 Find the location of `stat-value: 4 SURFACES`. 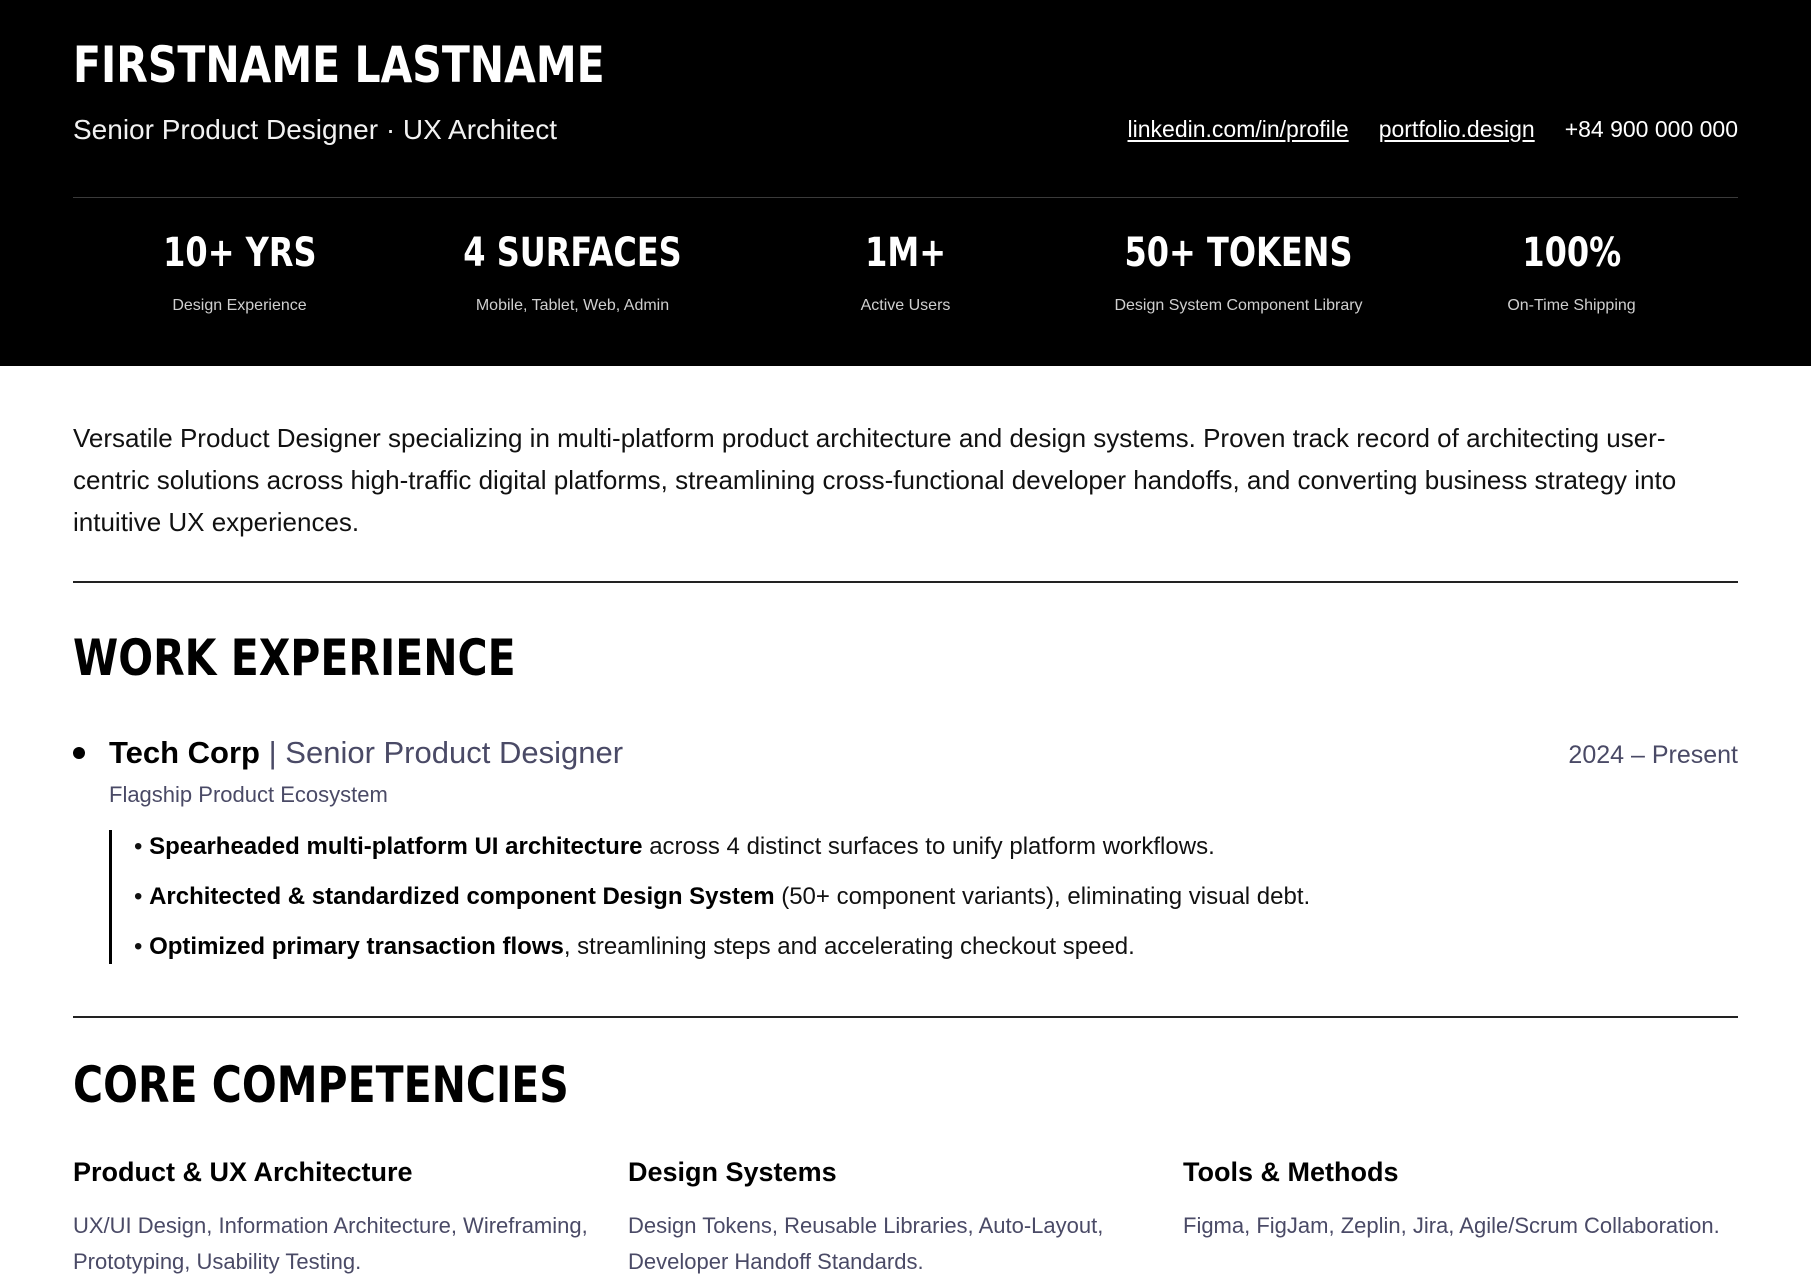

stat-value: 4 SURFACES is located at coordinates (572, 253).